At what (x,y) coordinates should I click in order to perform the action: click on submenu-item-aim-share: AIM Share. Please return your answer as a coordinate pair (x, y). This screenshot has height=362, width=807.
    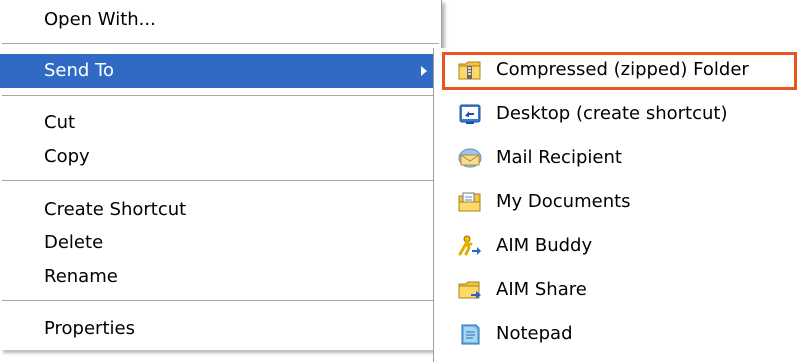
    Looking at the image, I should click on (620, 290).